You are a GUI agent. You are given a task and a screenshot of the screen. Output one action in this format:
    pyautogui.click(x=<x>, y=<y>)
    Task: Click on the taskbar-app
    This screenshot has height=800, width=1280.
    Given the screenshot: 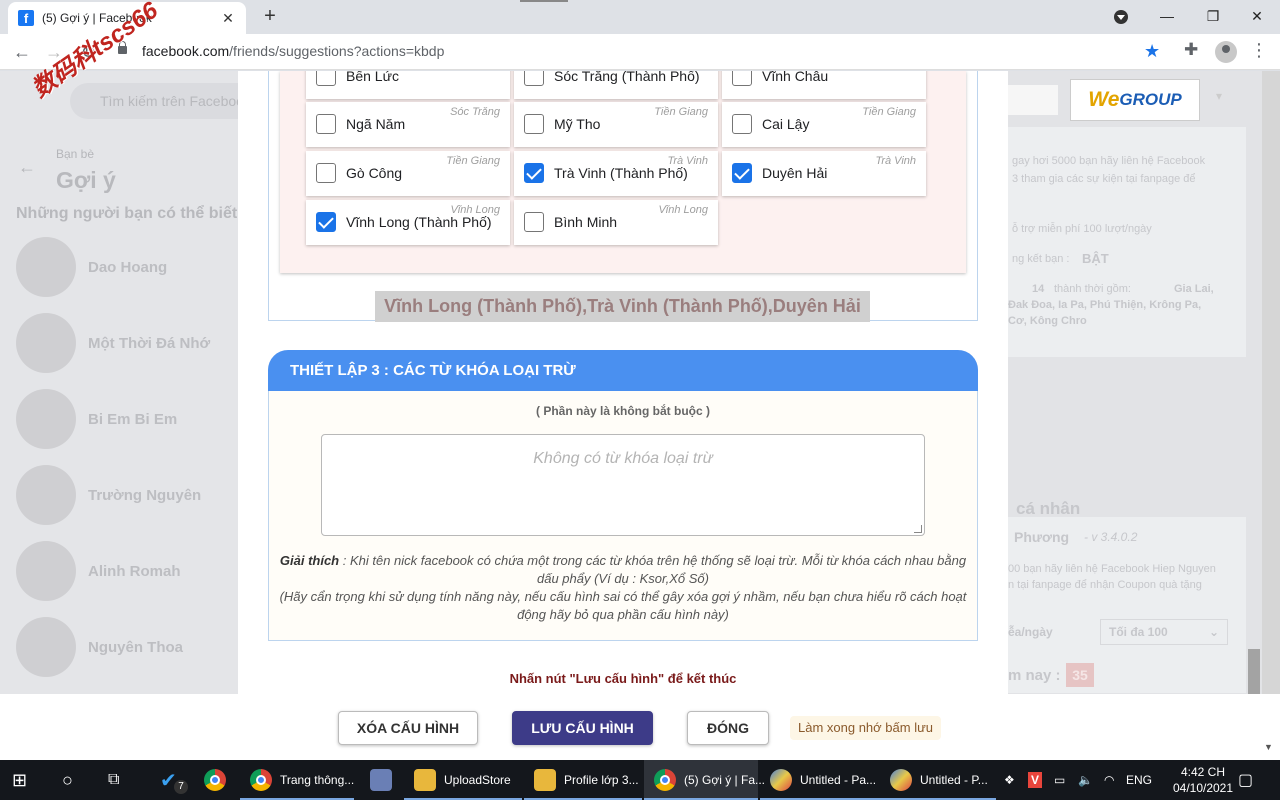 What is the action you would take?
    pyautogui.click(x=382, y=780)
    